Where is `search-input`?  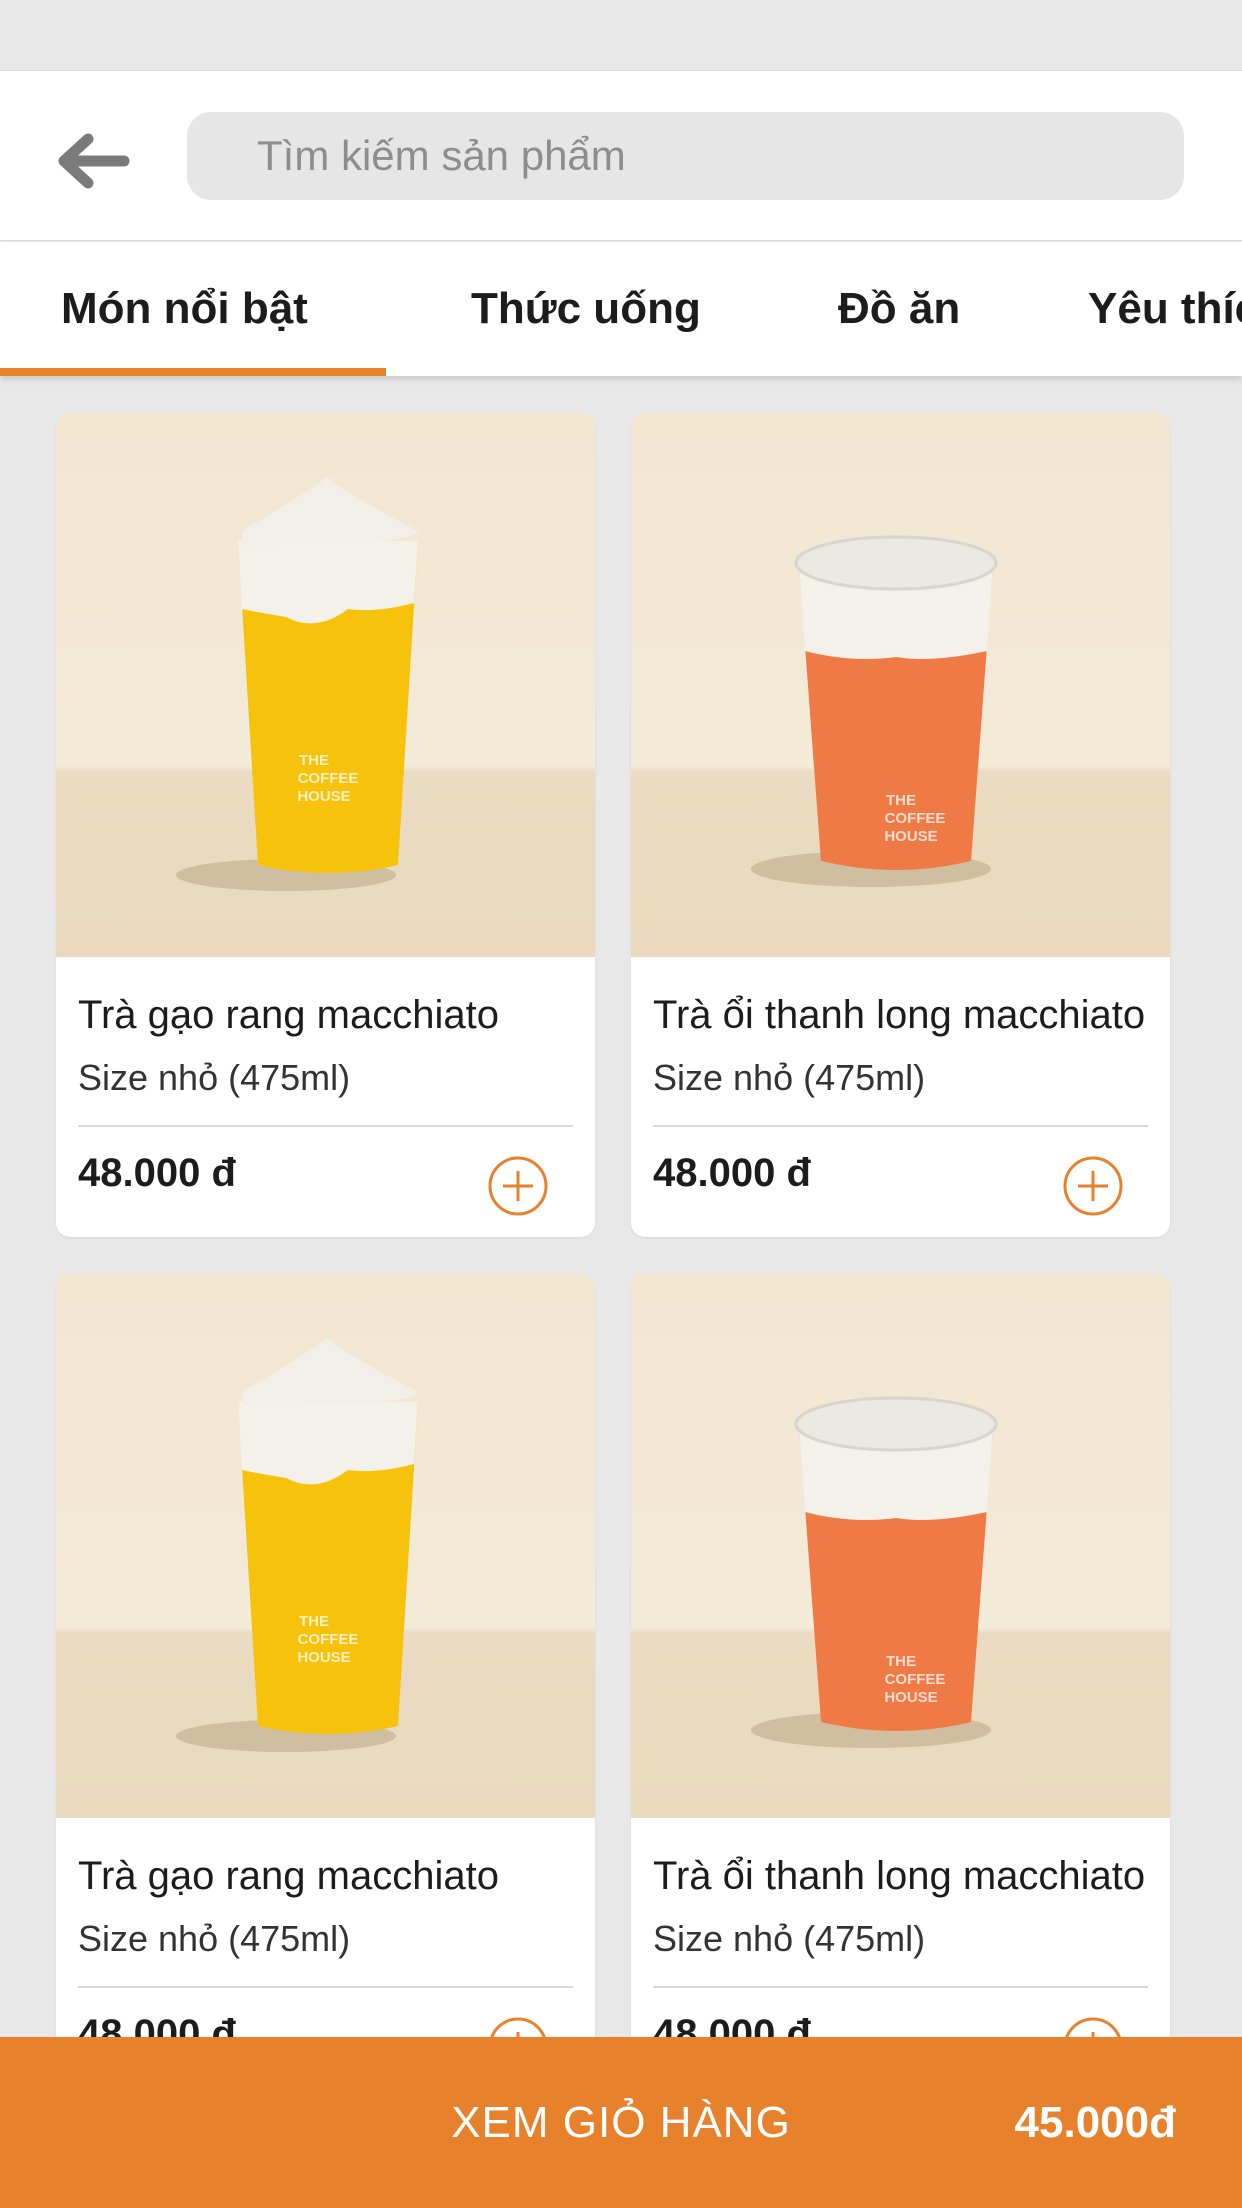
search-input is located at coordinates (720, 156).